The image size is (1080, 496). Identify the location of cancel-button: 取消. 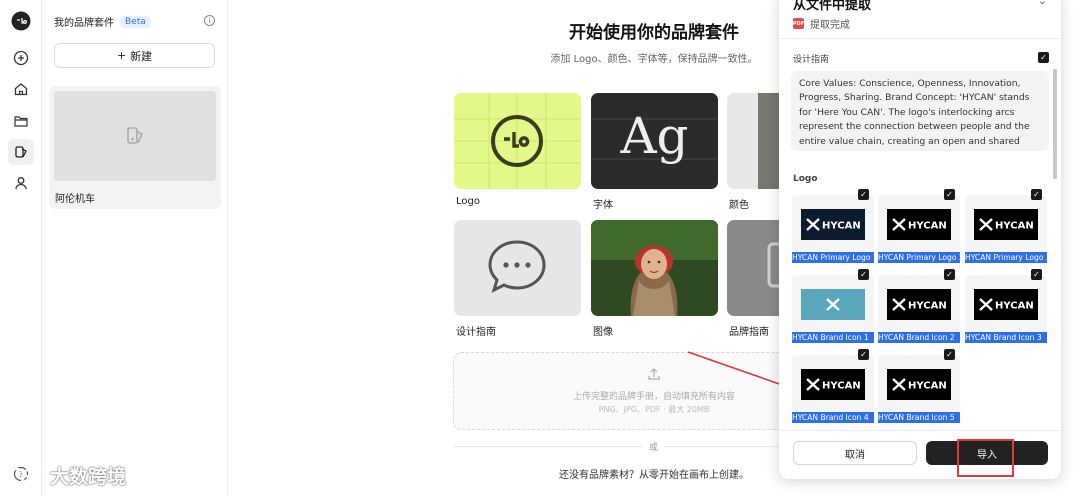
(855, 453).